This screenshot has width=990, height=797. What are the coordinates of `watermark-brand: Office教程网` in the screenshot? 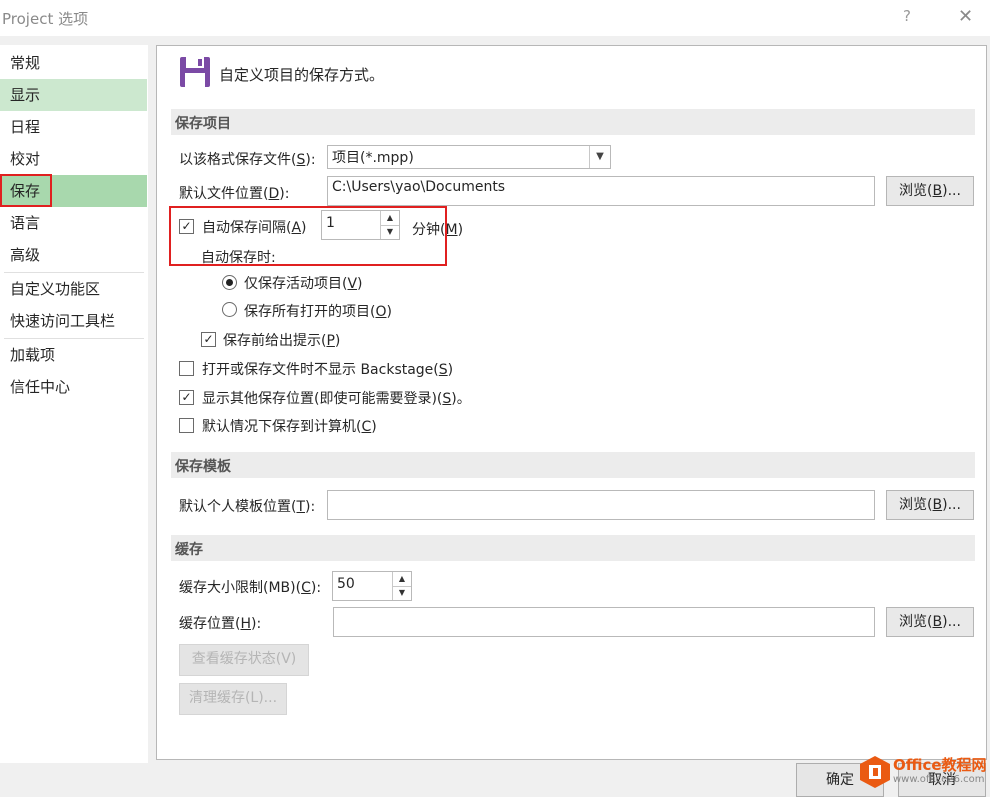 It's located at (940, 764).